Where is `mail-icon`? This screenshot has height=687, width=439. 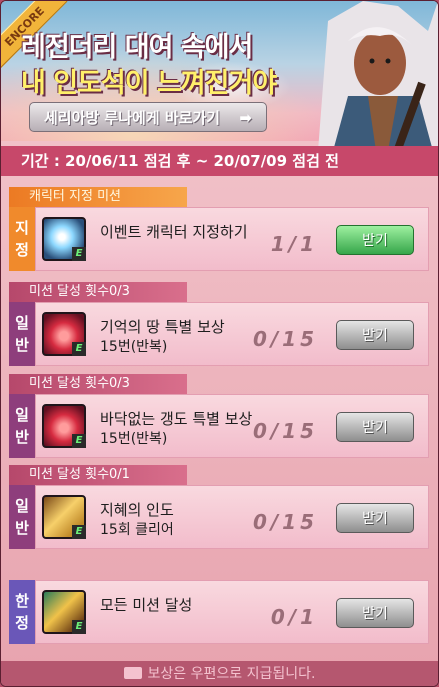 mail-icon is located at coordinates (132, 673).